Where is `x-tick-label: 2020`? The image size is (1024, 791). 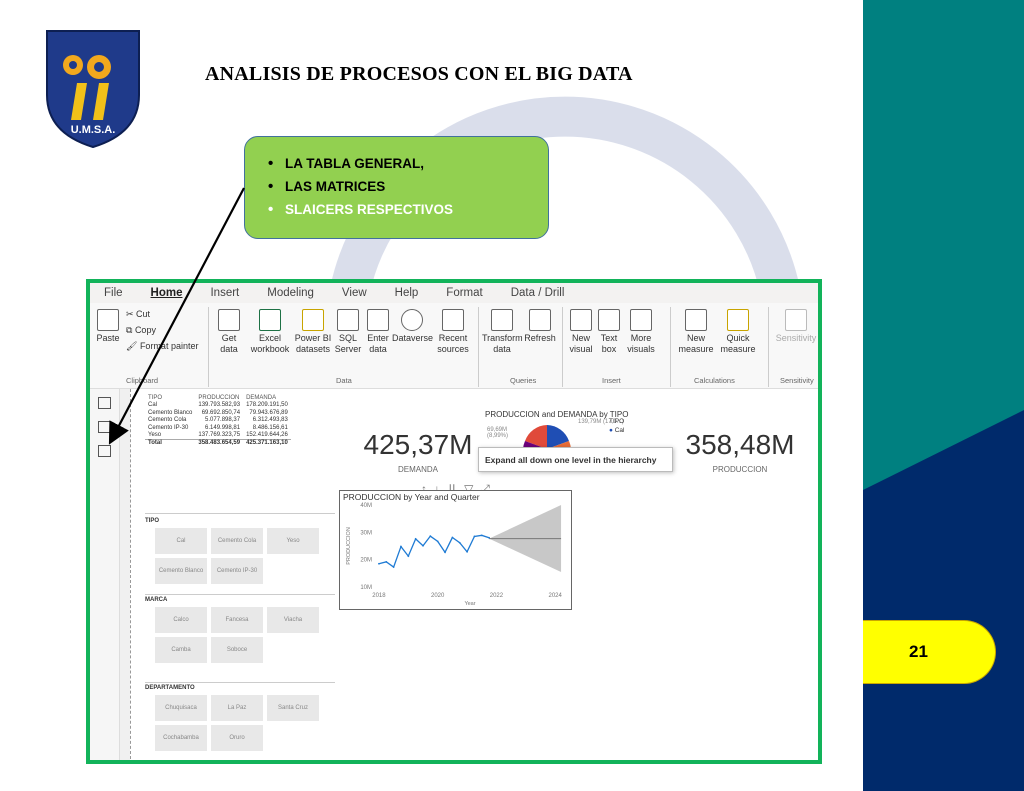 x-tick-label: 2020 is located at coordinates (438, 596).